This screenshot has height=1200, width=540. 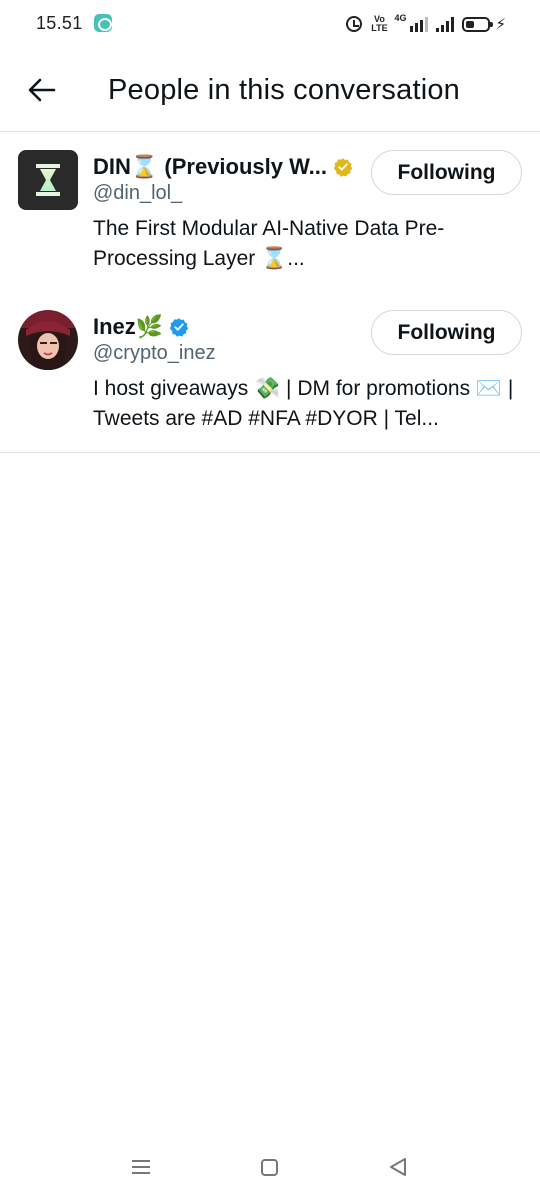 What do you see at coordinates (284, 90) in the screenshot?
I see `page-title: People in this conversation` at bounding box center [284, 90].